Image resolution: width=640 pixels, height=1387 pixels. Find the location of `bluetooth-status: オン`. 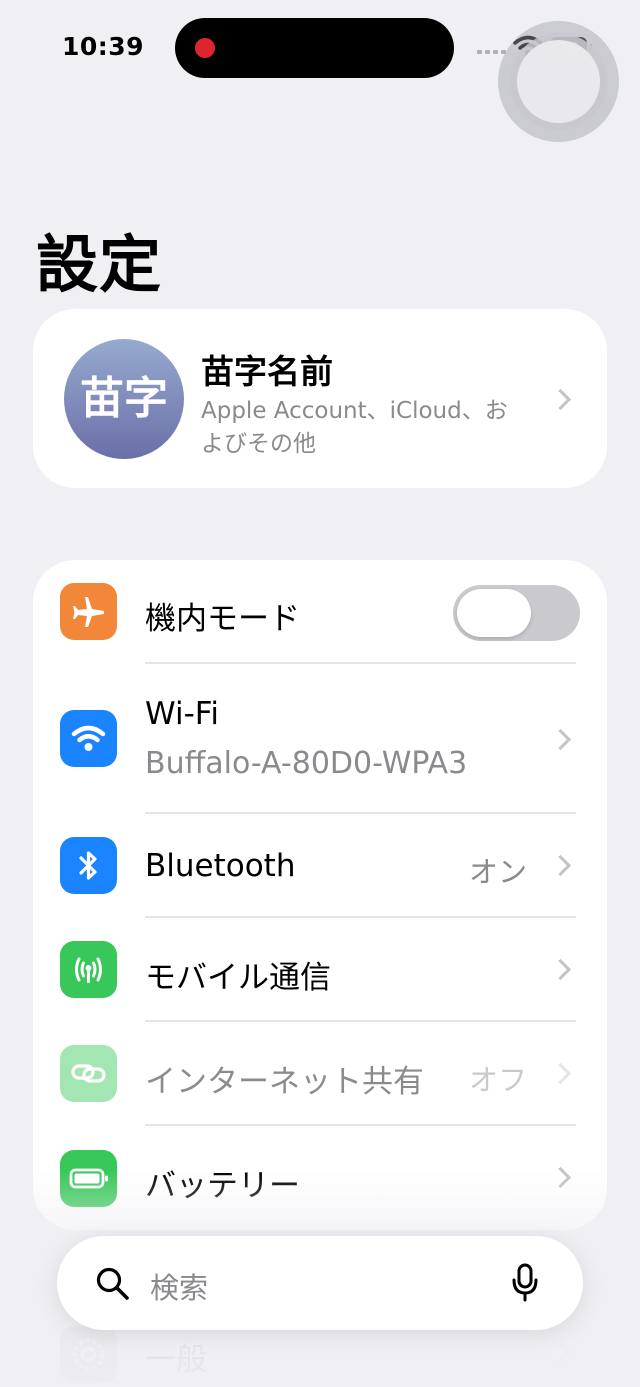

bluetooth-status: オン is located at coordinates (497, 872).